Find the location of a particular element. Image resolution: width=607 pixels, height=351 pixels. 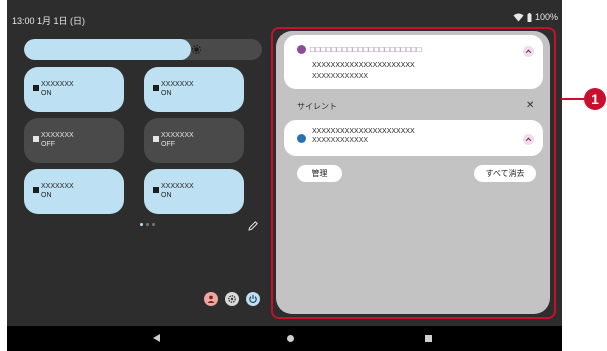

page-indicator is located at coordinates (147, 224).